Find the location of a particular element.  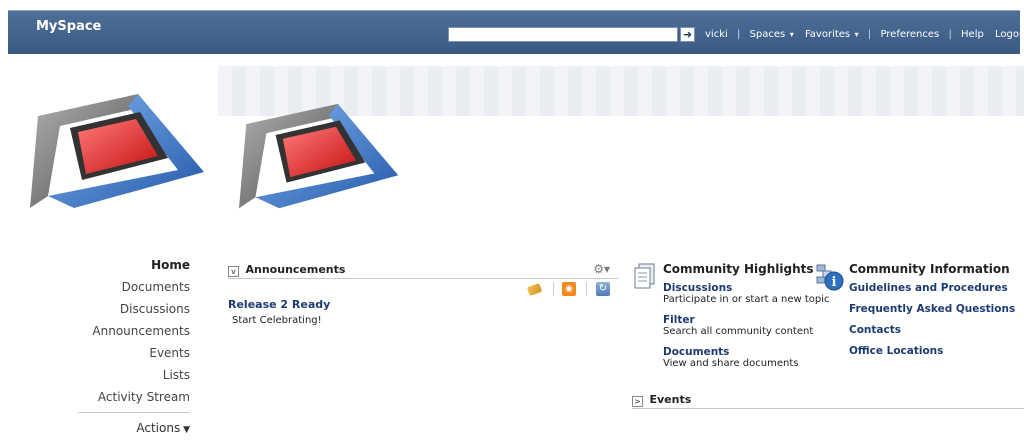

collapse-toggle-icon: v is located at coordinates (233, 271).